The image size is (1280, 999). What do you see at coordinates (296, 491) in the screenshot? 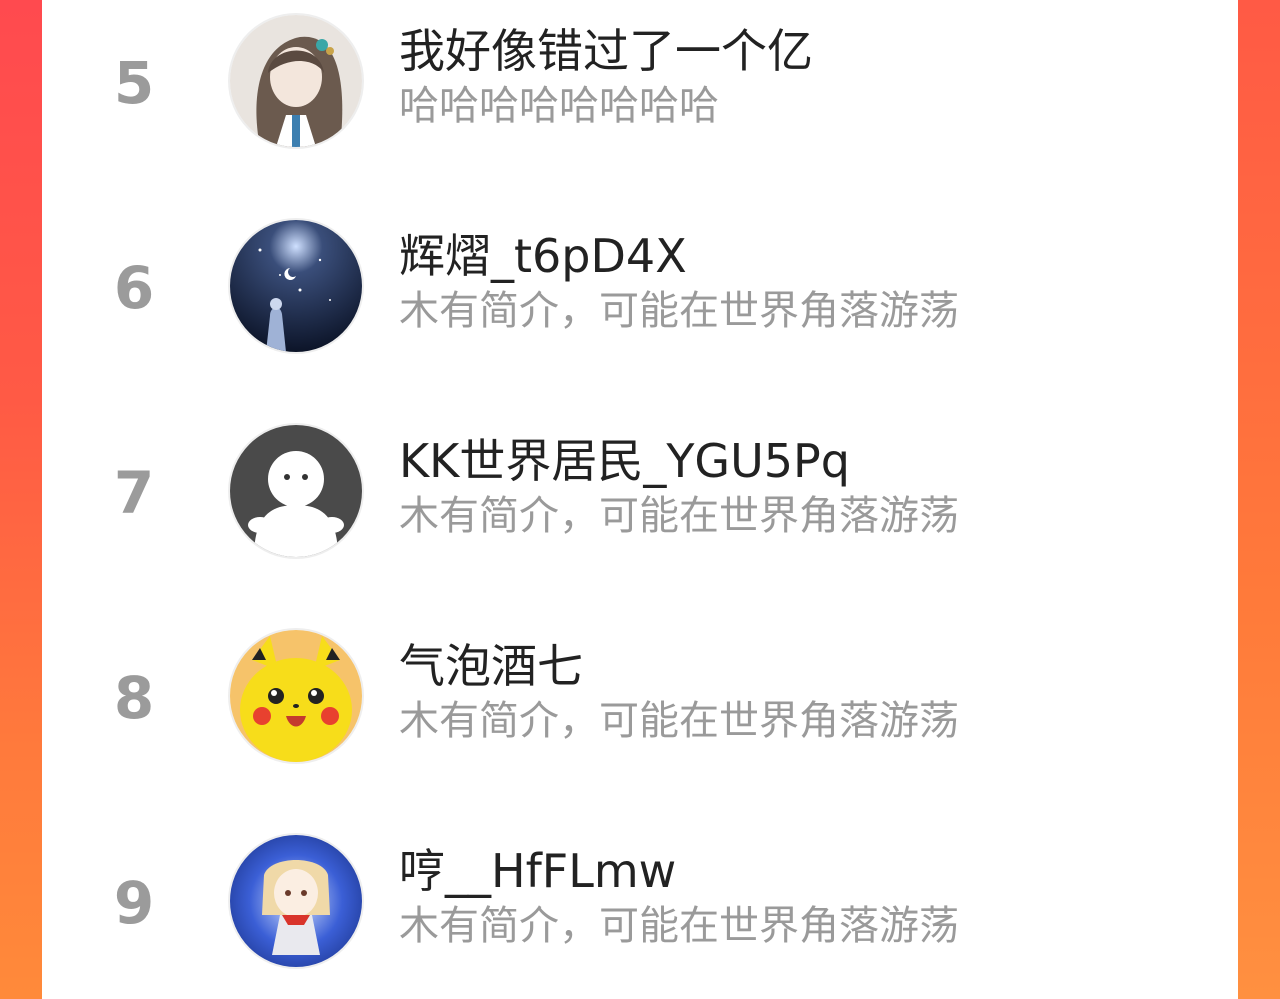
I see `default-user-avatar` at bounding box center [296, 491].